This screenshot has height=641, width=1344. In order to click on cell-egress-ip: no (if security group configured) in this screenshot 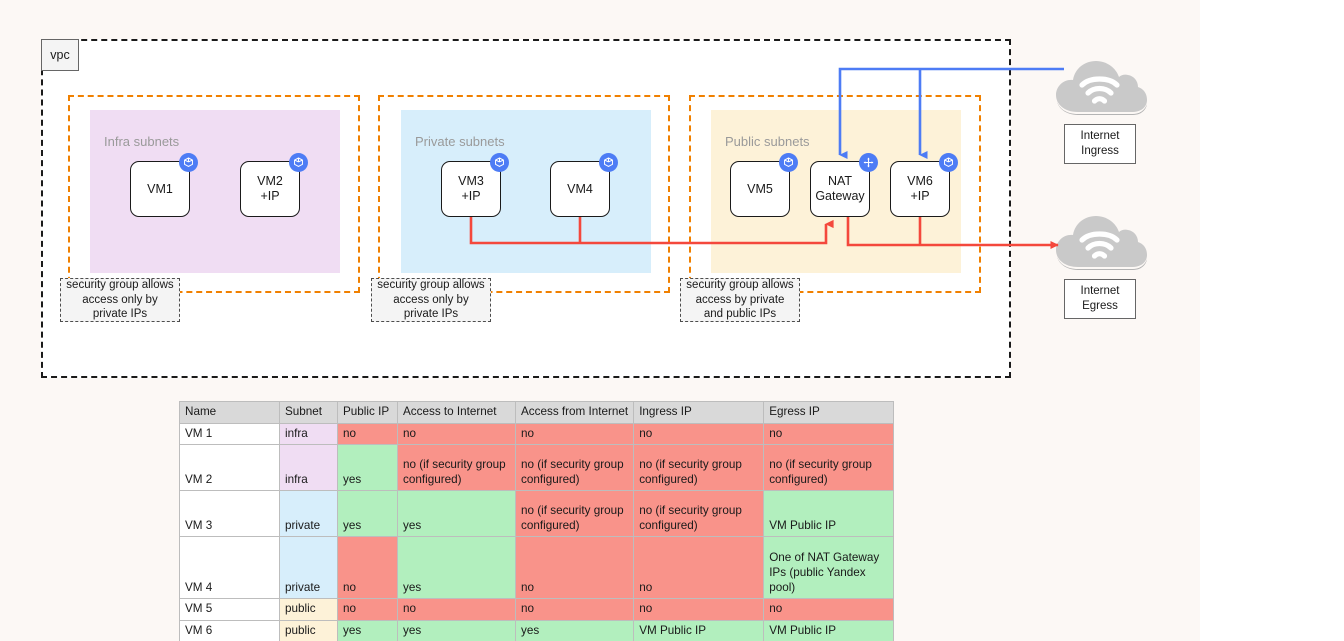, I will do `click(829, 468)`.